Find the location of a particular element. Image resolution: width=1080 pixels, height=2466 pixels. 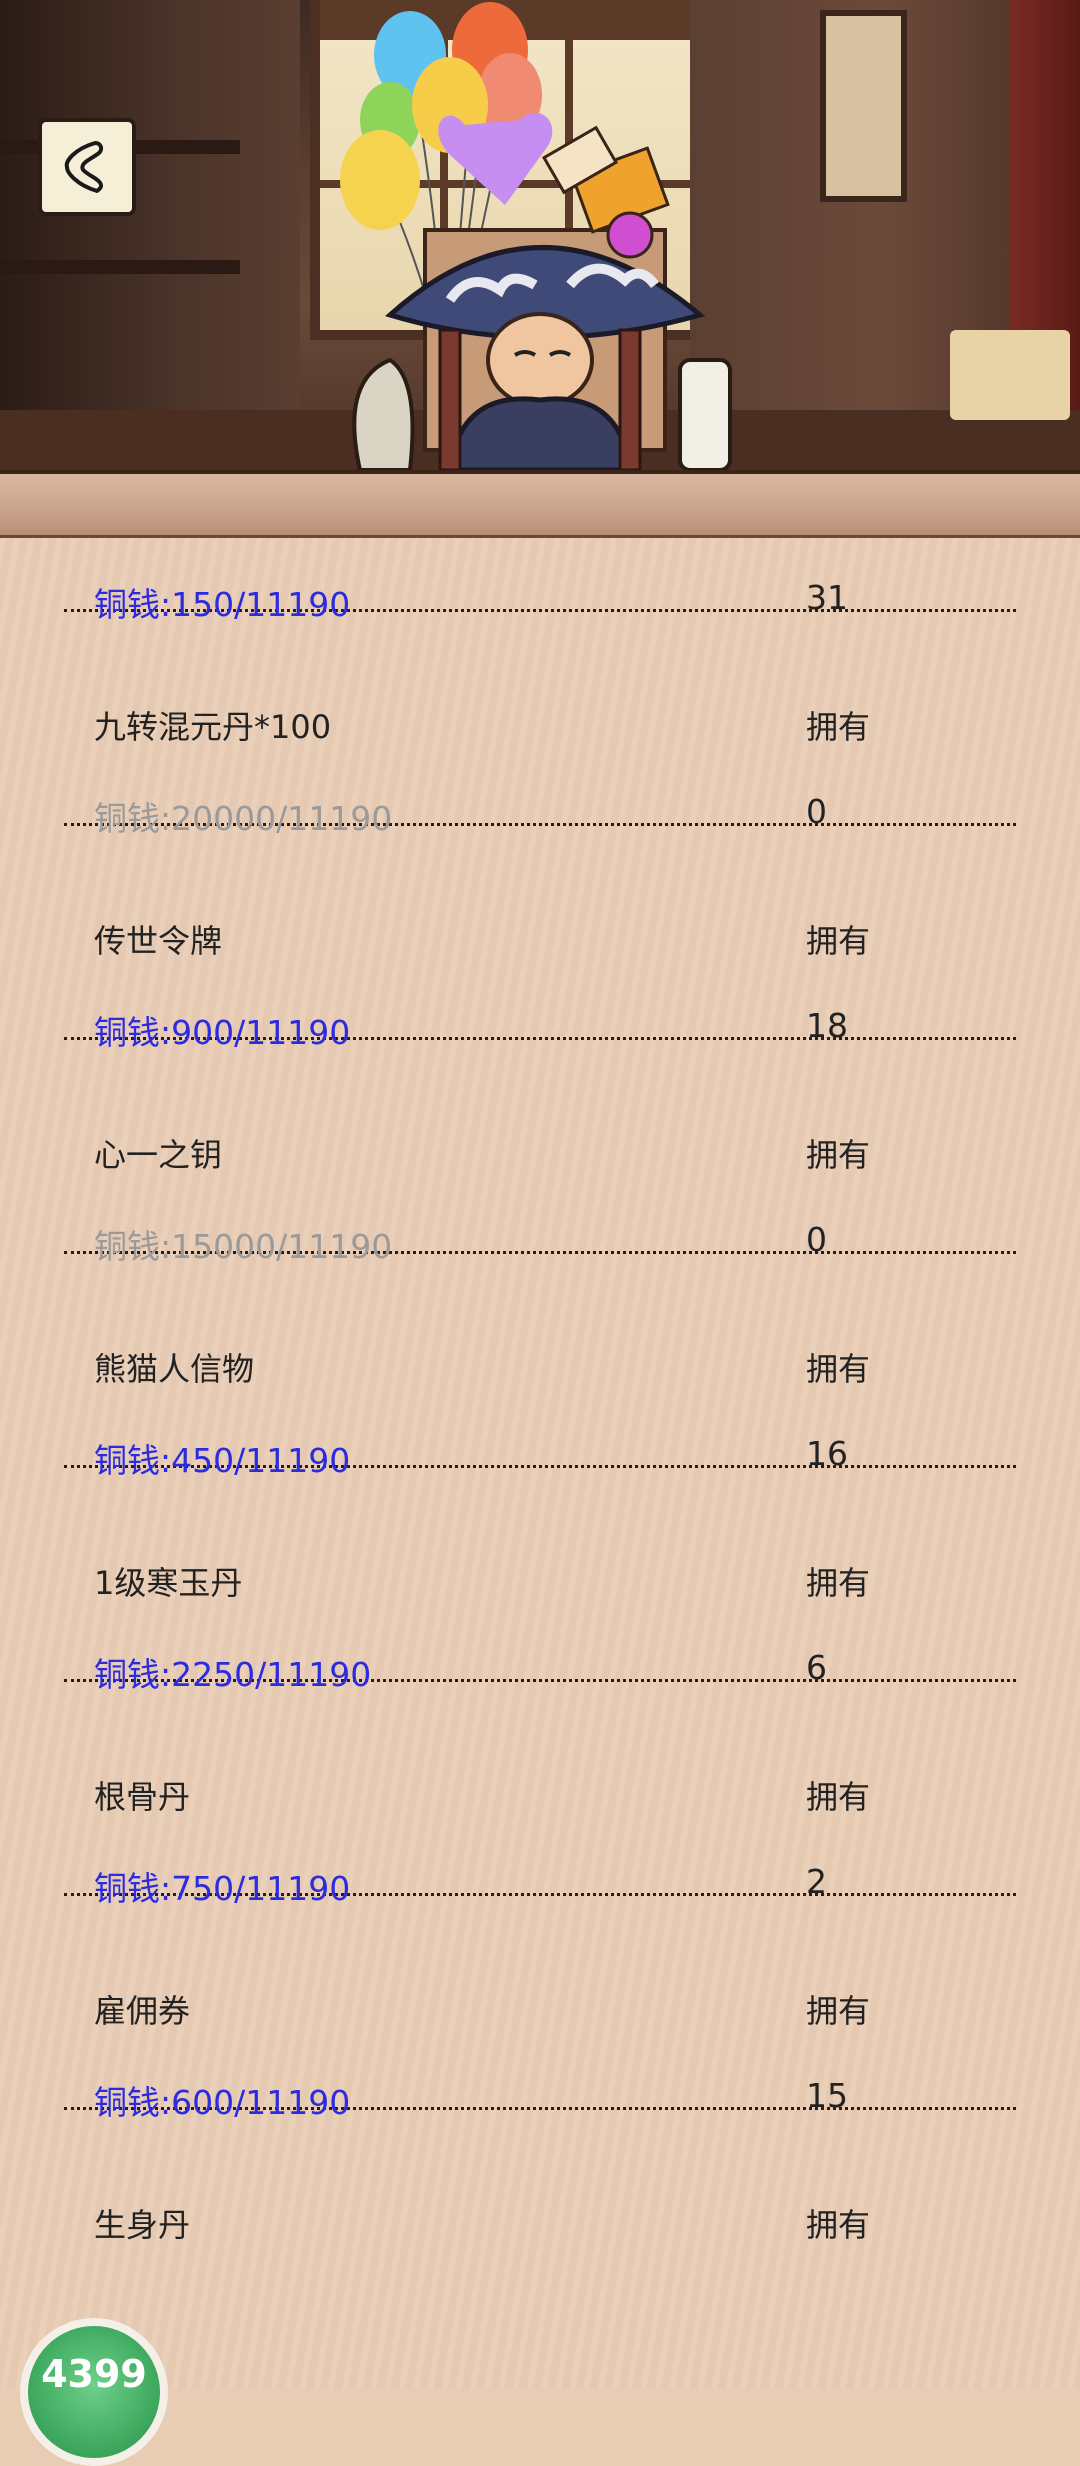

item-name: 心一之钥 is located at coordinates (158, 1155).